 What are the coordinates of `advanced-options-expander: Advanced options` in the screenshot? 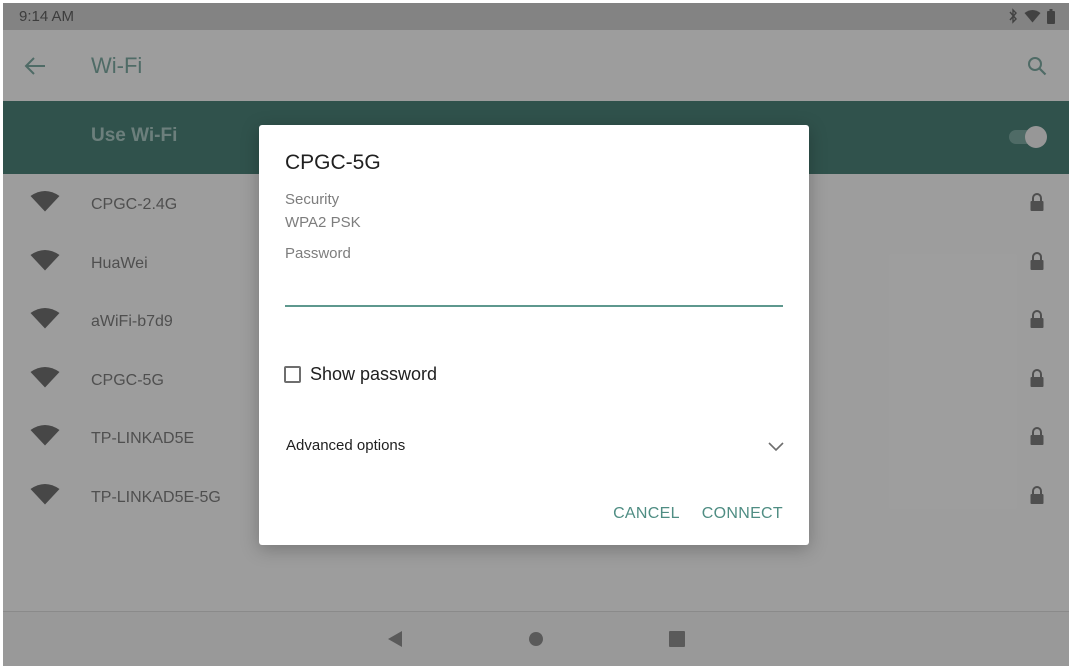 It's located at (535, 445).